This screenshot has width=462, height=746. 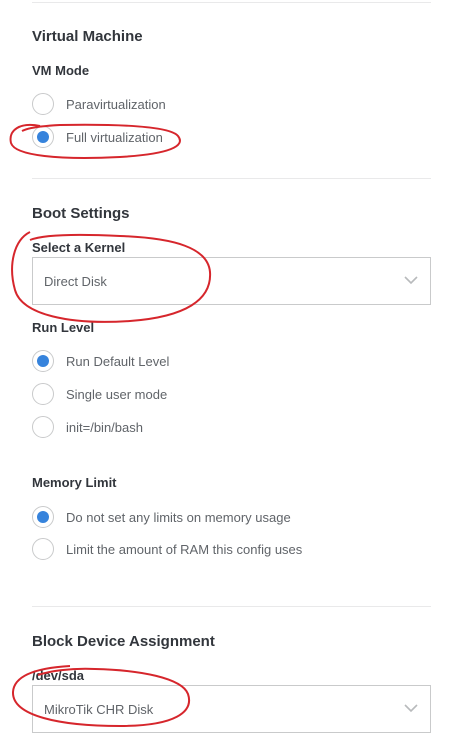 I want to click on run-level-single-user-option: Single user mode, so click(x=99, y=394).